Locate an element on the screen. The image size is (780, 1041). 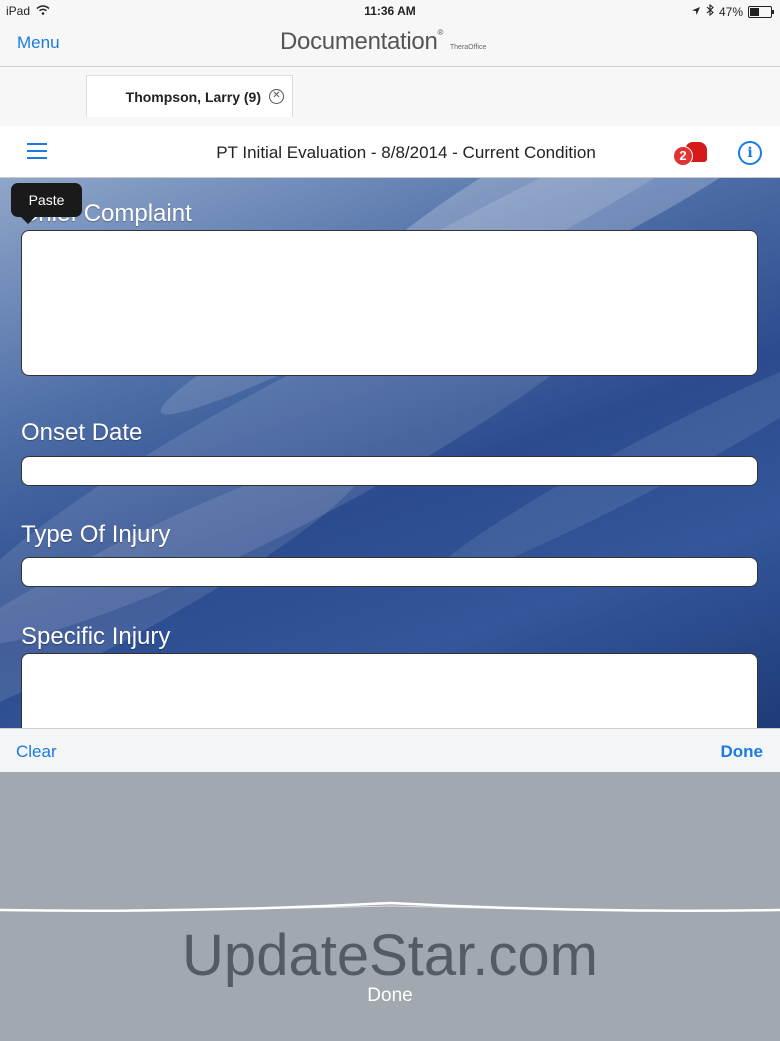
onset-date-field is located at coordinates (389, 471).